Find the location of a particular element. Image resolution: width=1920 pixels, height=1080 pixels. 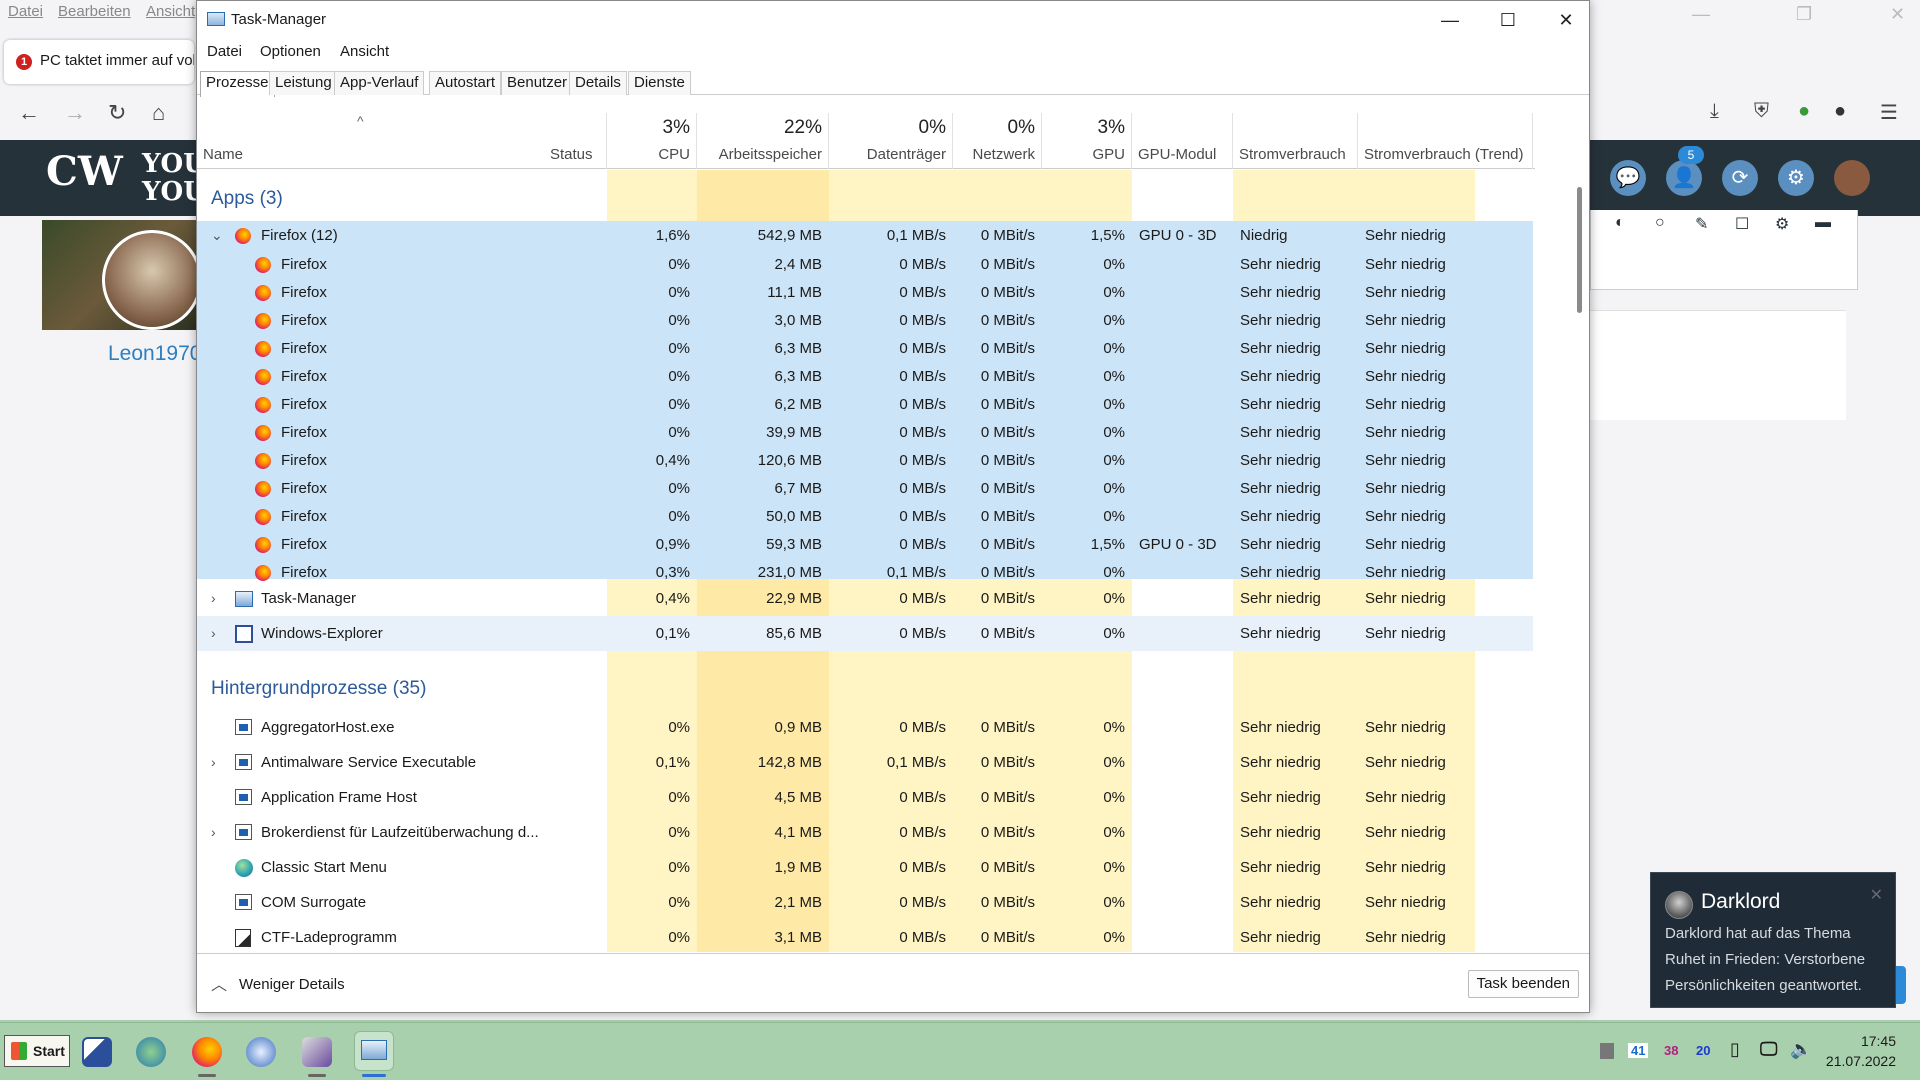

chevron-up-icon: ︿ is located at coordinates (219, 983).